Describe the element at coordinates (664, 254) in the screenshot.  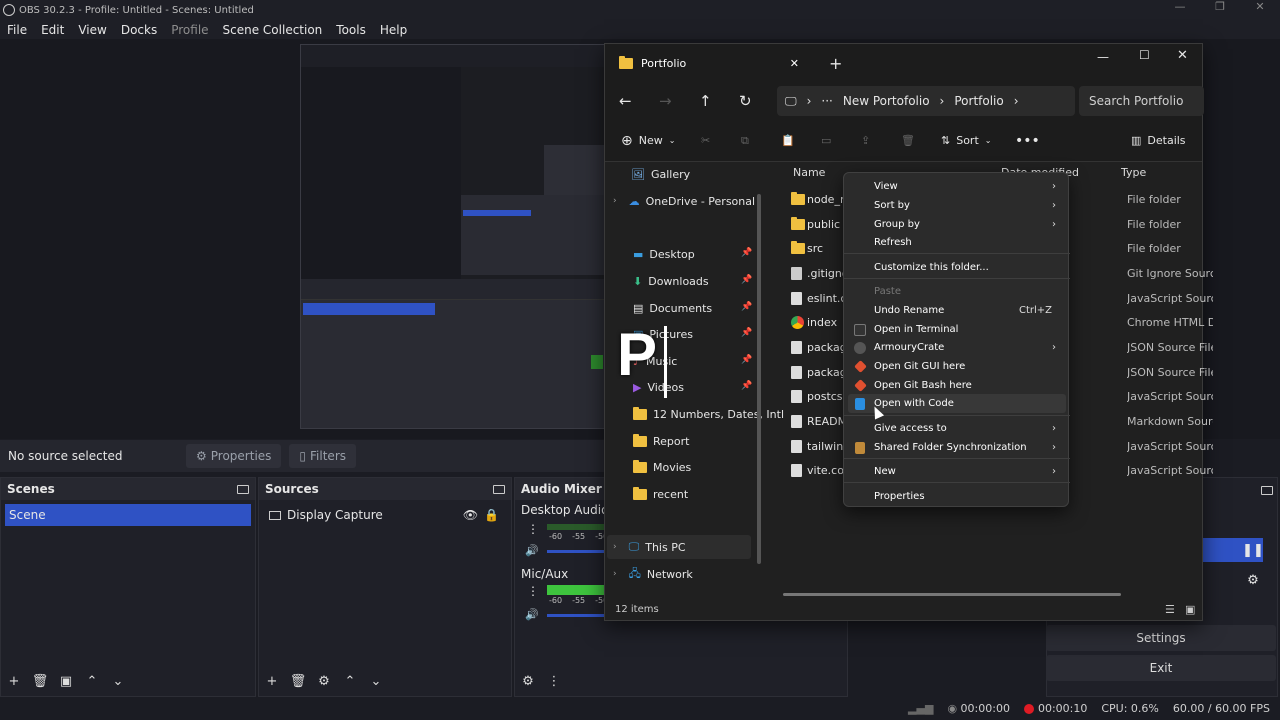
I see `sidebar-item-desktop: ▬ Desktop` at that location.